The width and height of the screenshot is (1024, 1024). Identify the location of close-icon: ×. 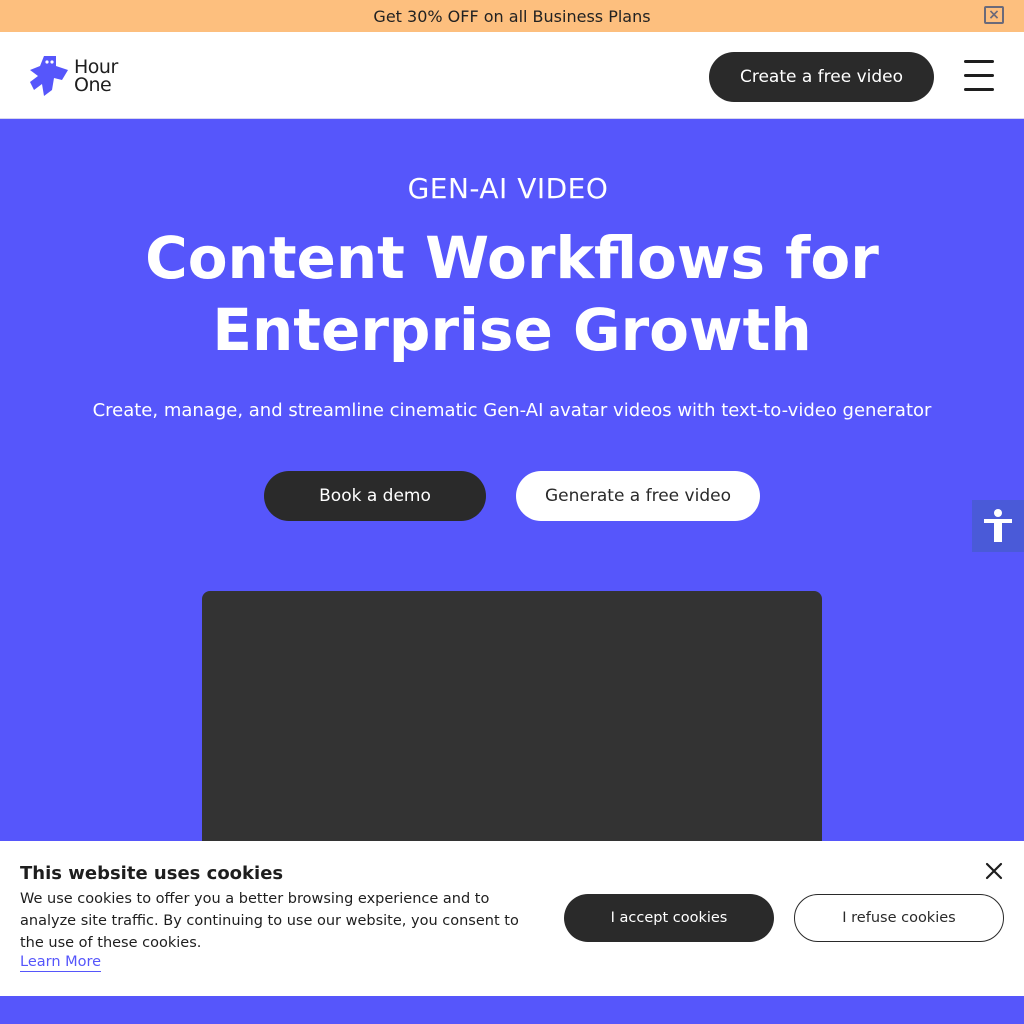
(994, 15).